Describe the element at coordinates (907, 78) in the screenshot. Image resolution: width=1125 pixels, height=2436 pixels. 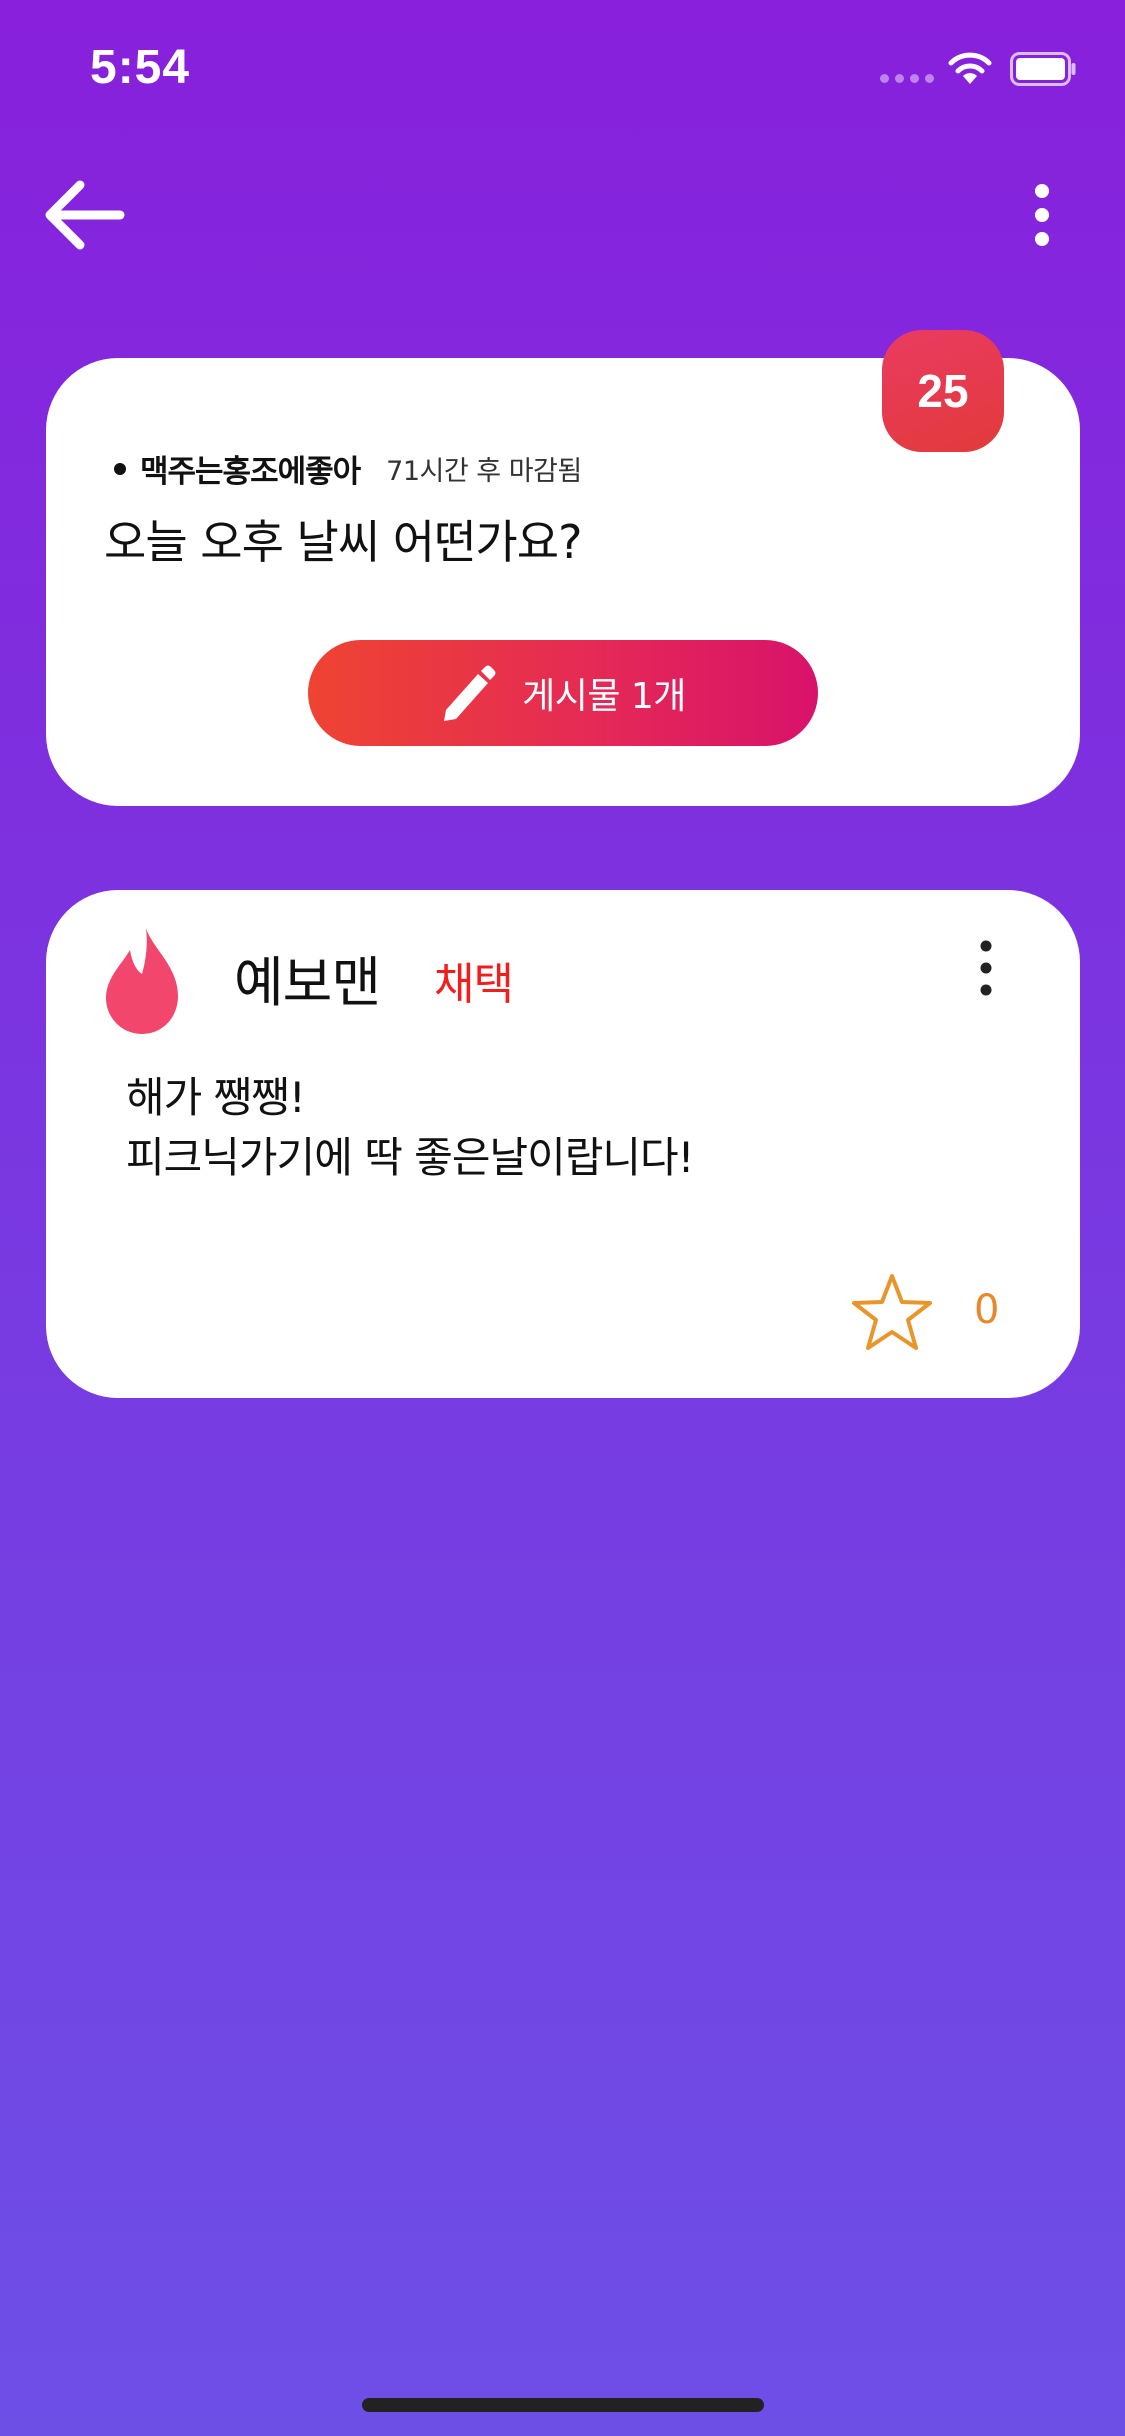
I see `cellular-signal-icon` at that location.